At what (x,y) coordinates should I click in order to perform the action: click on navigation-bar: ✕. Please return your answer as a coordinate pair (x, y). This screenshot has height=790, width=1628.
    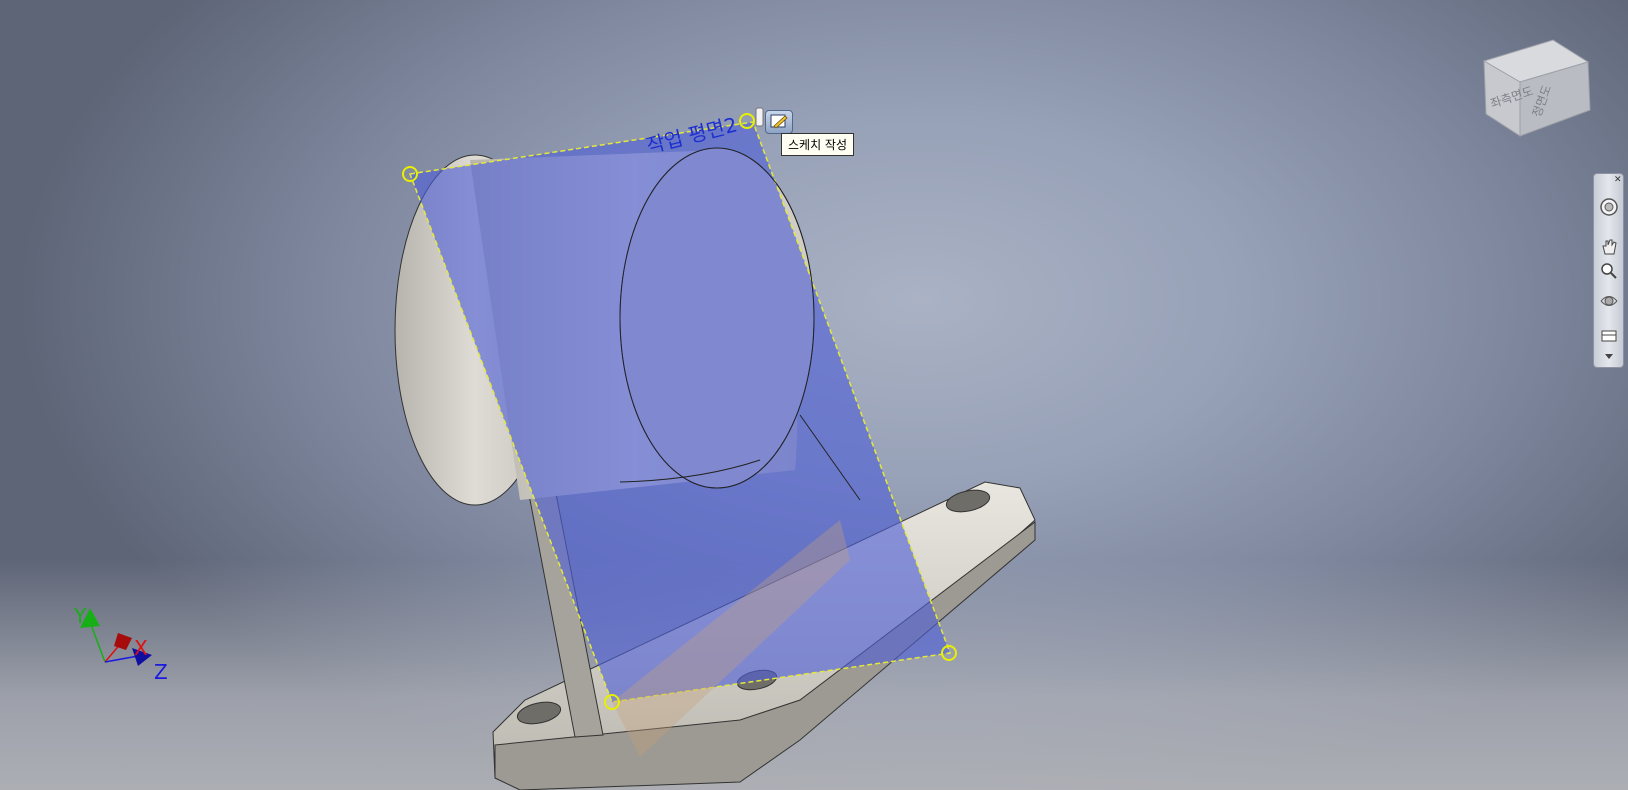
    Looking at the image, I should click on (1608, 270).